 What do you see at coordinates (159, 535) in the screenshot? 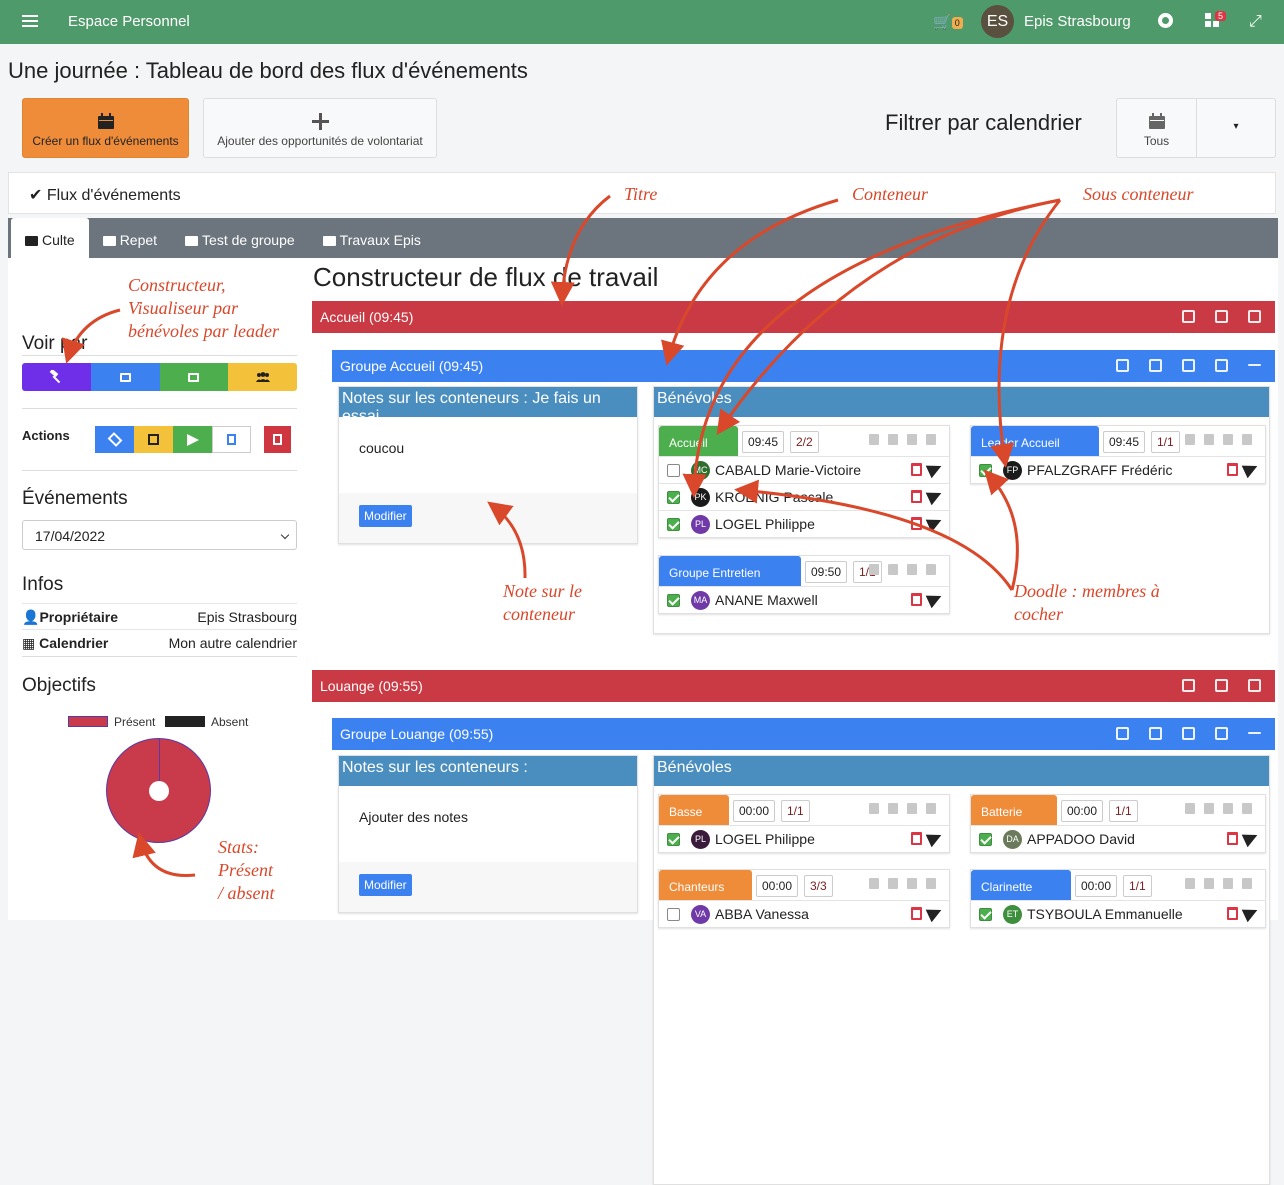
I see `event-date-select: 17/04/2022` at bounding box center [159, 535].